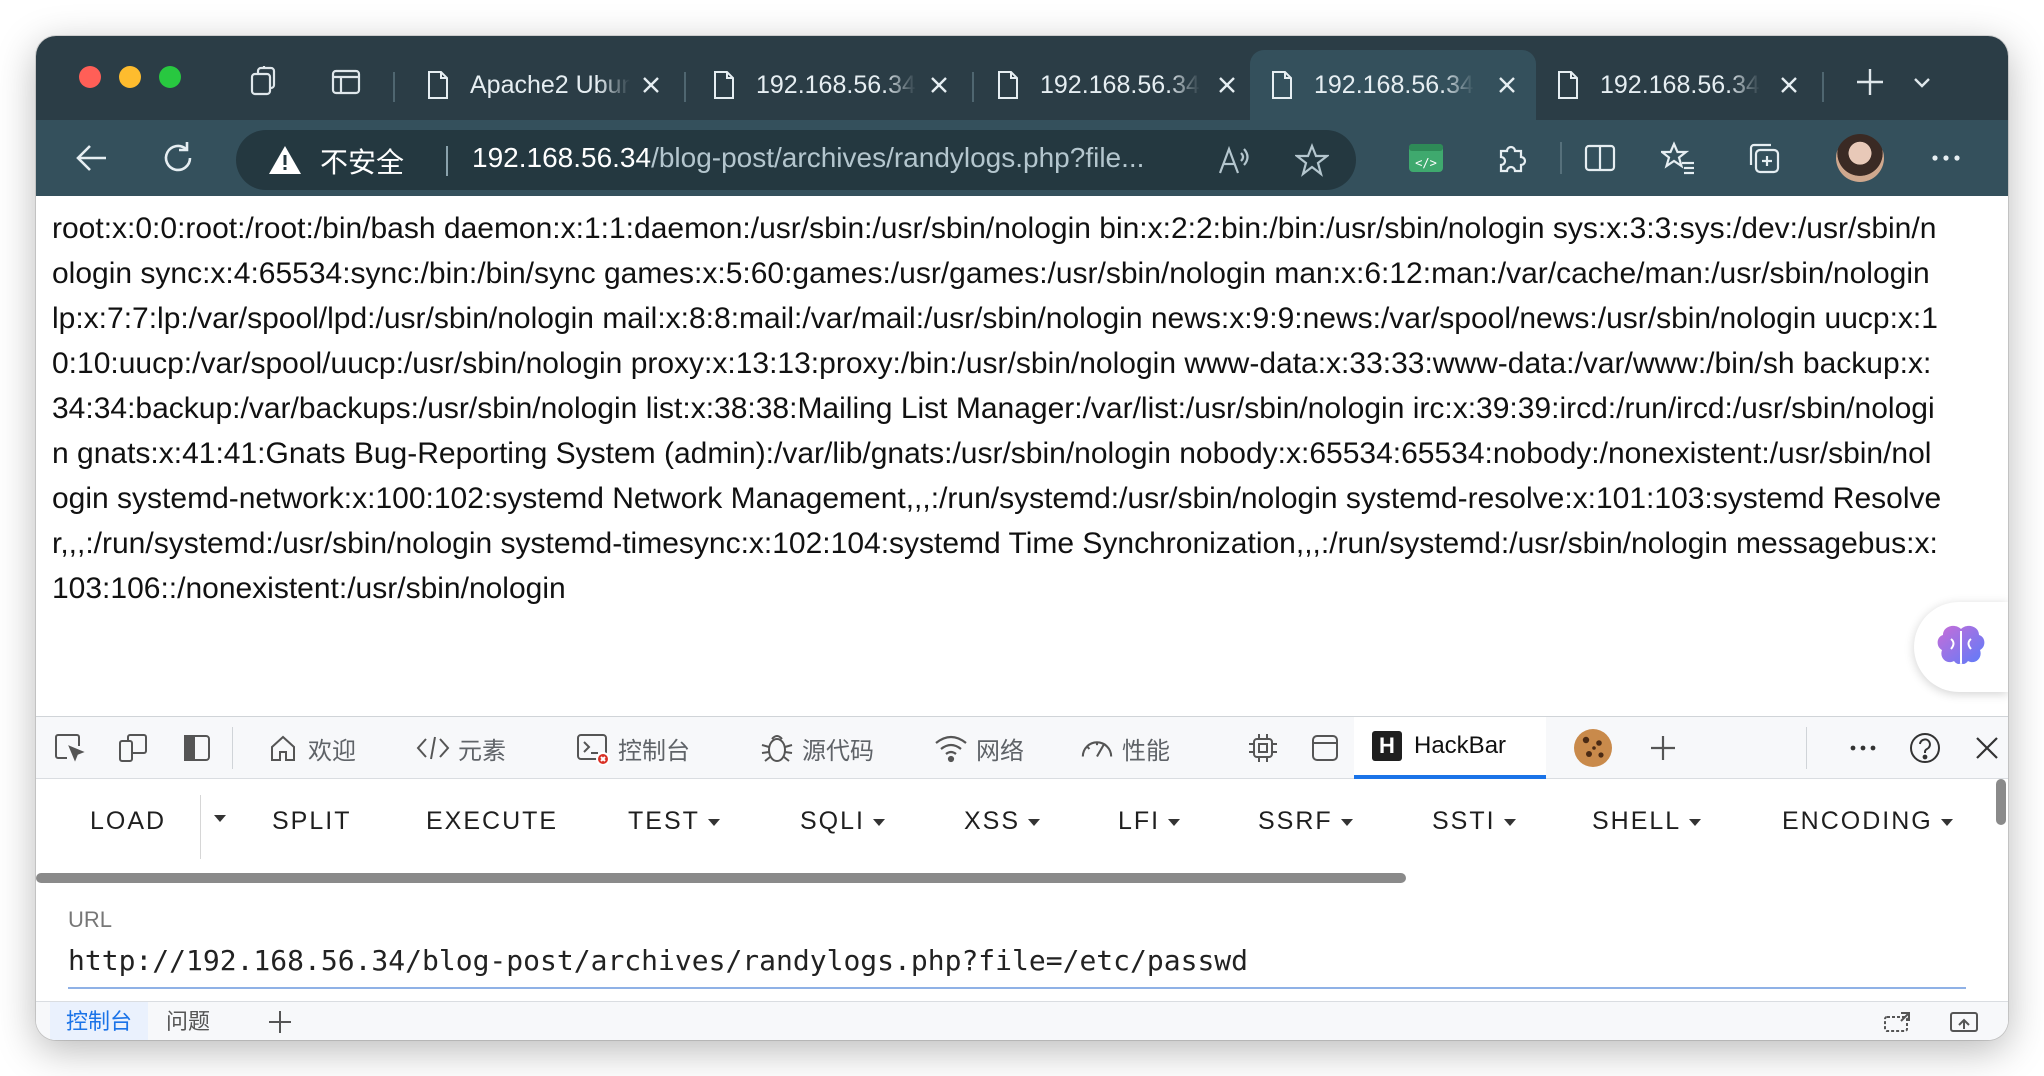  Describe the element at coordinates (69, 748) in the screenshot. I see `inspect-element-icon` at that location.